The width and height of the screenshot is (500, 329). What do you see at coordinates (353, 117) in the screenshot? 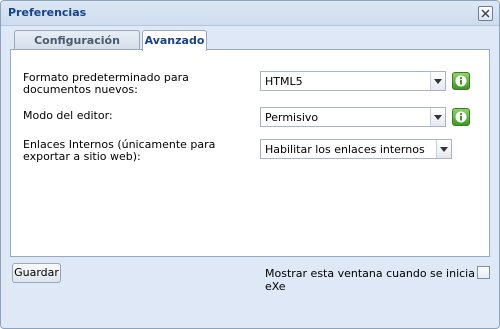
I see `editor-mode-select: Permisivo` at bounding box center [353, 117].